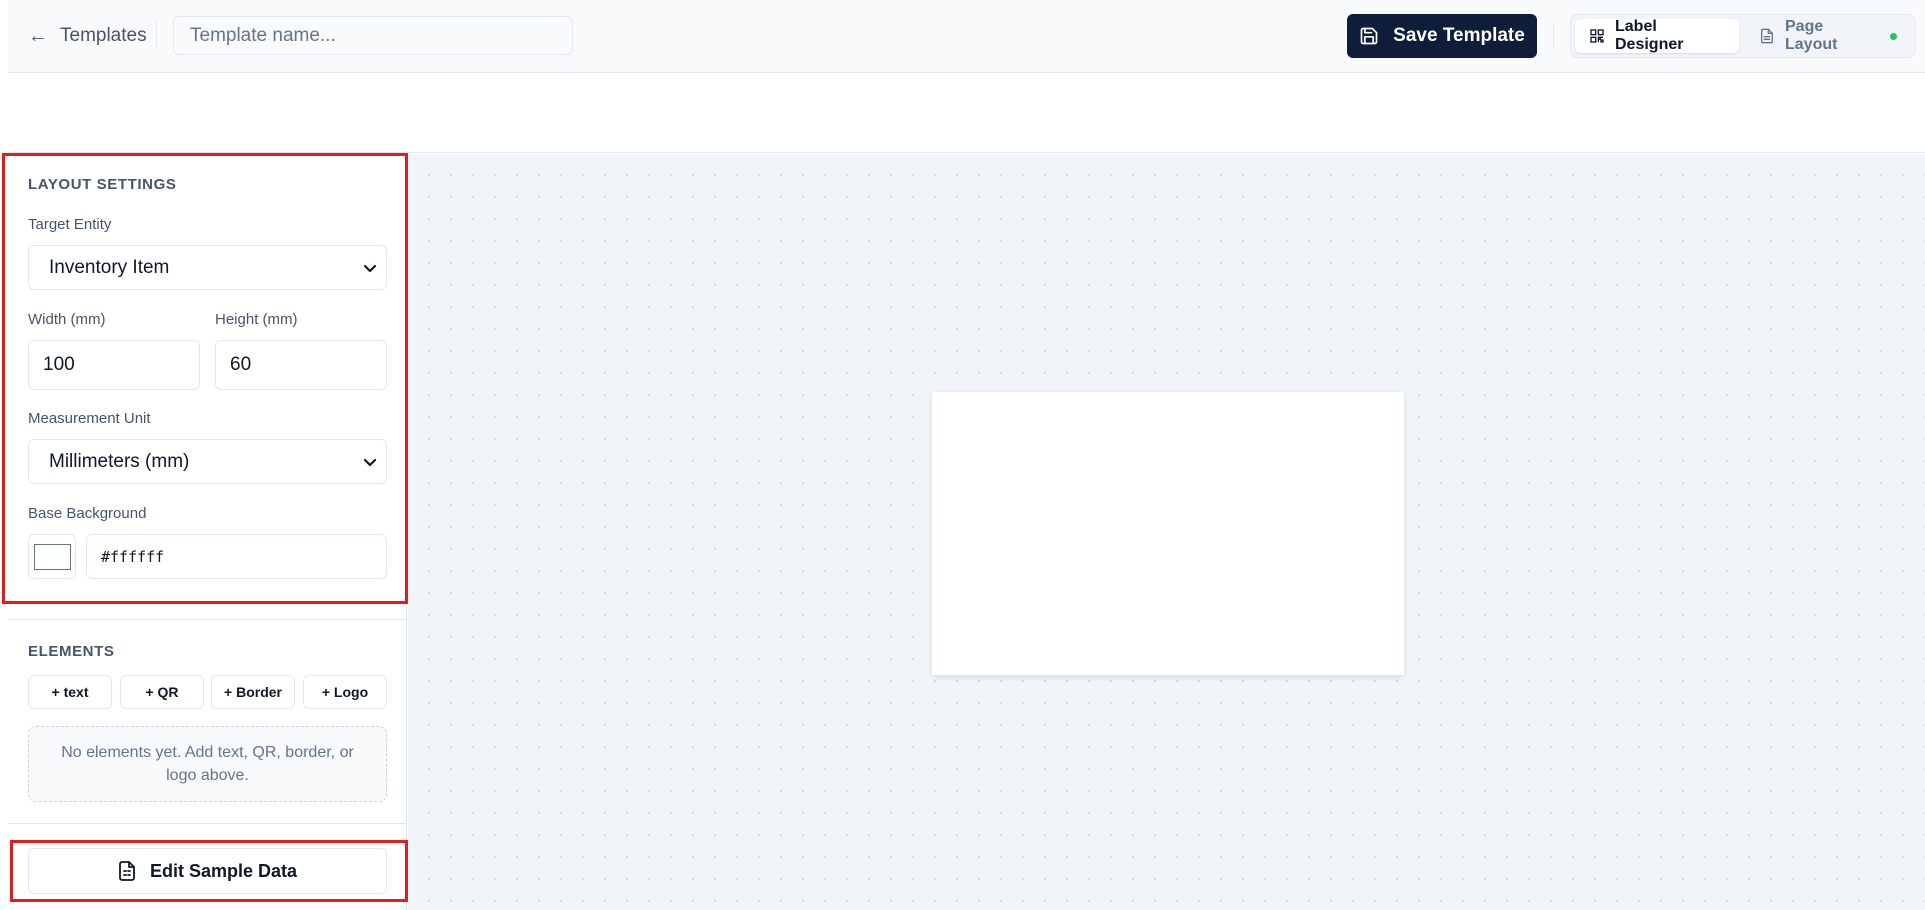 The width and height of the screenshot is (1925, 910). Describe the element at coordinates (1893, 36) in the screenshot. I see `status-dot` at that location.